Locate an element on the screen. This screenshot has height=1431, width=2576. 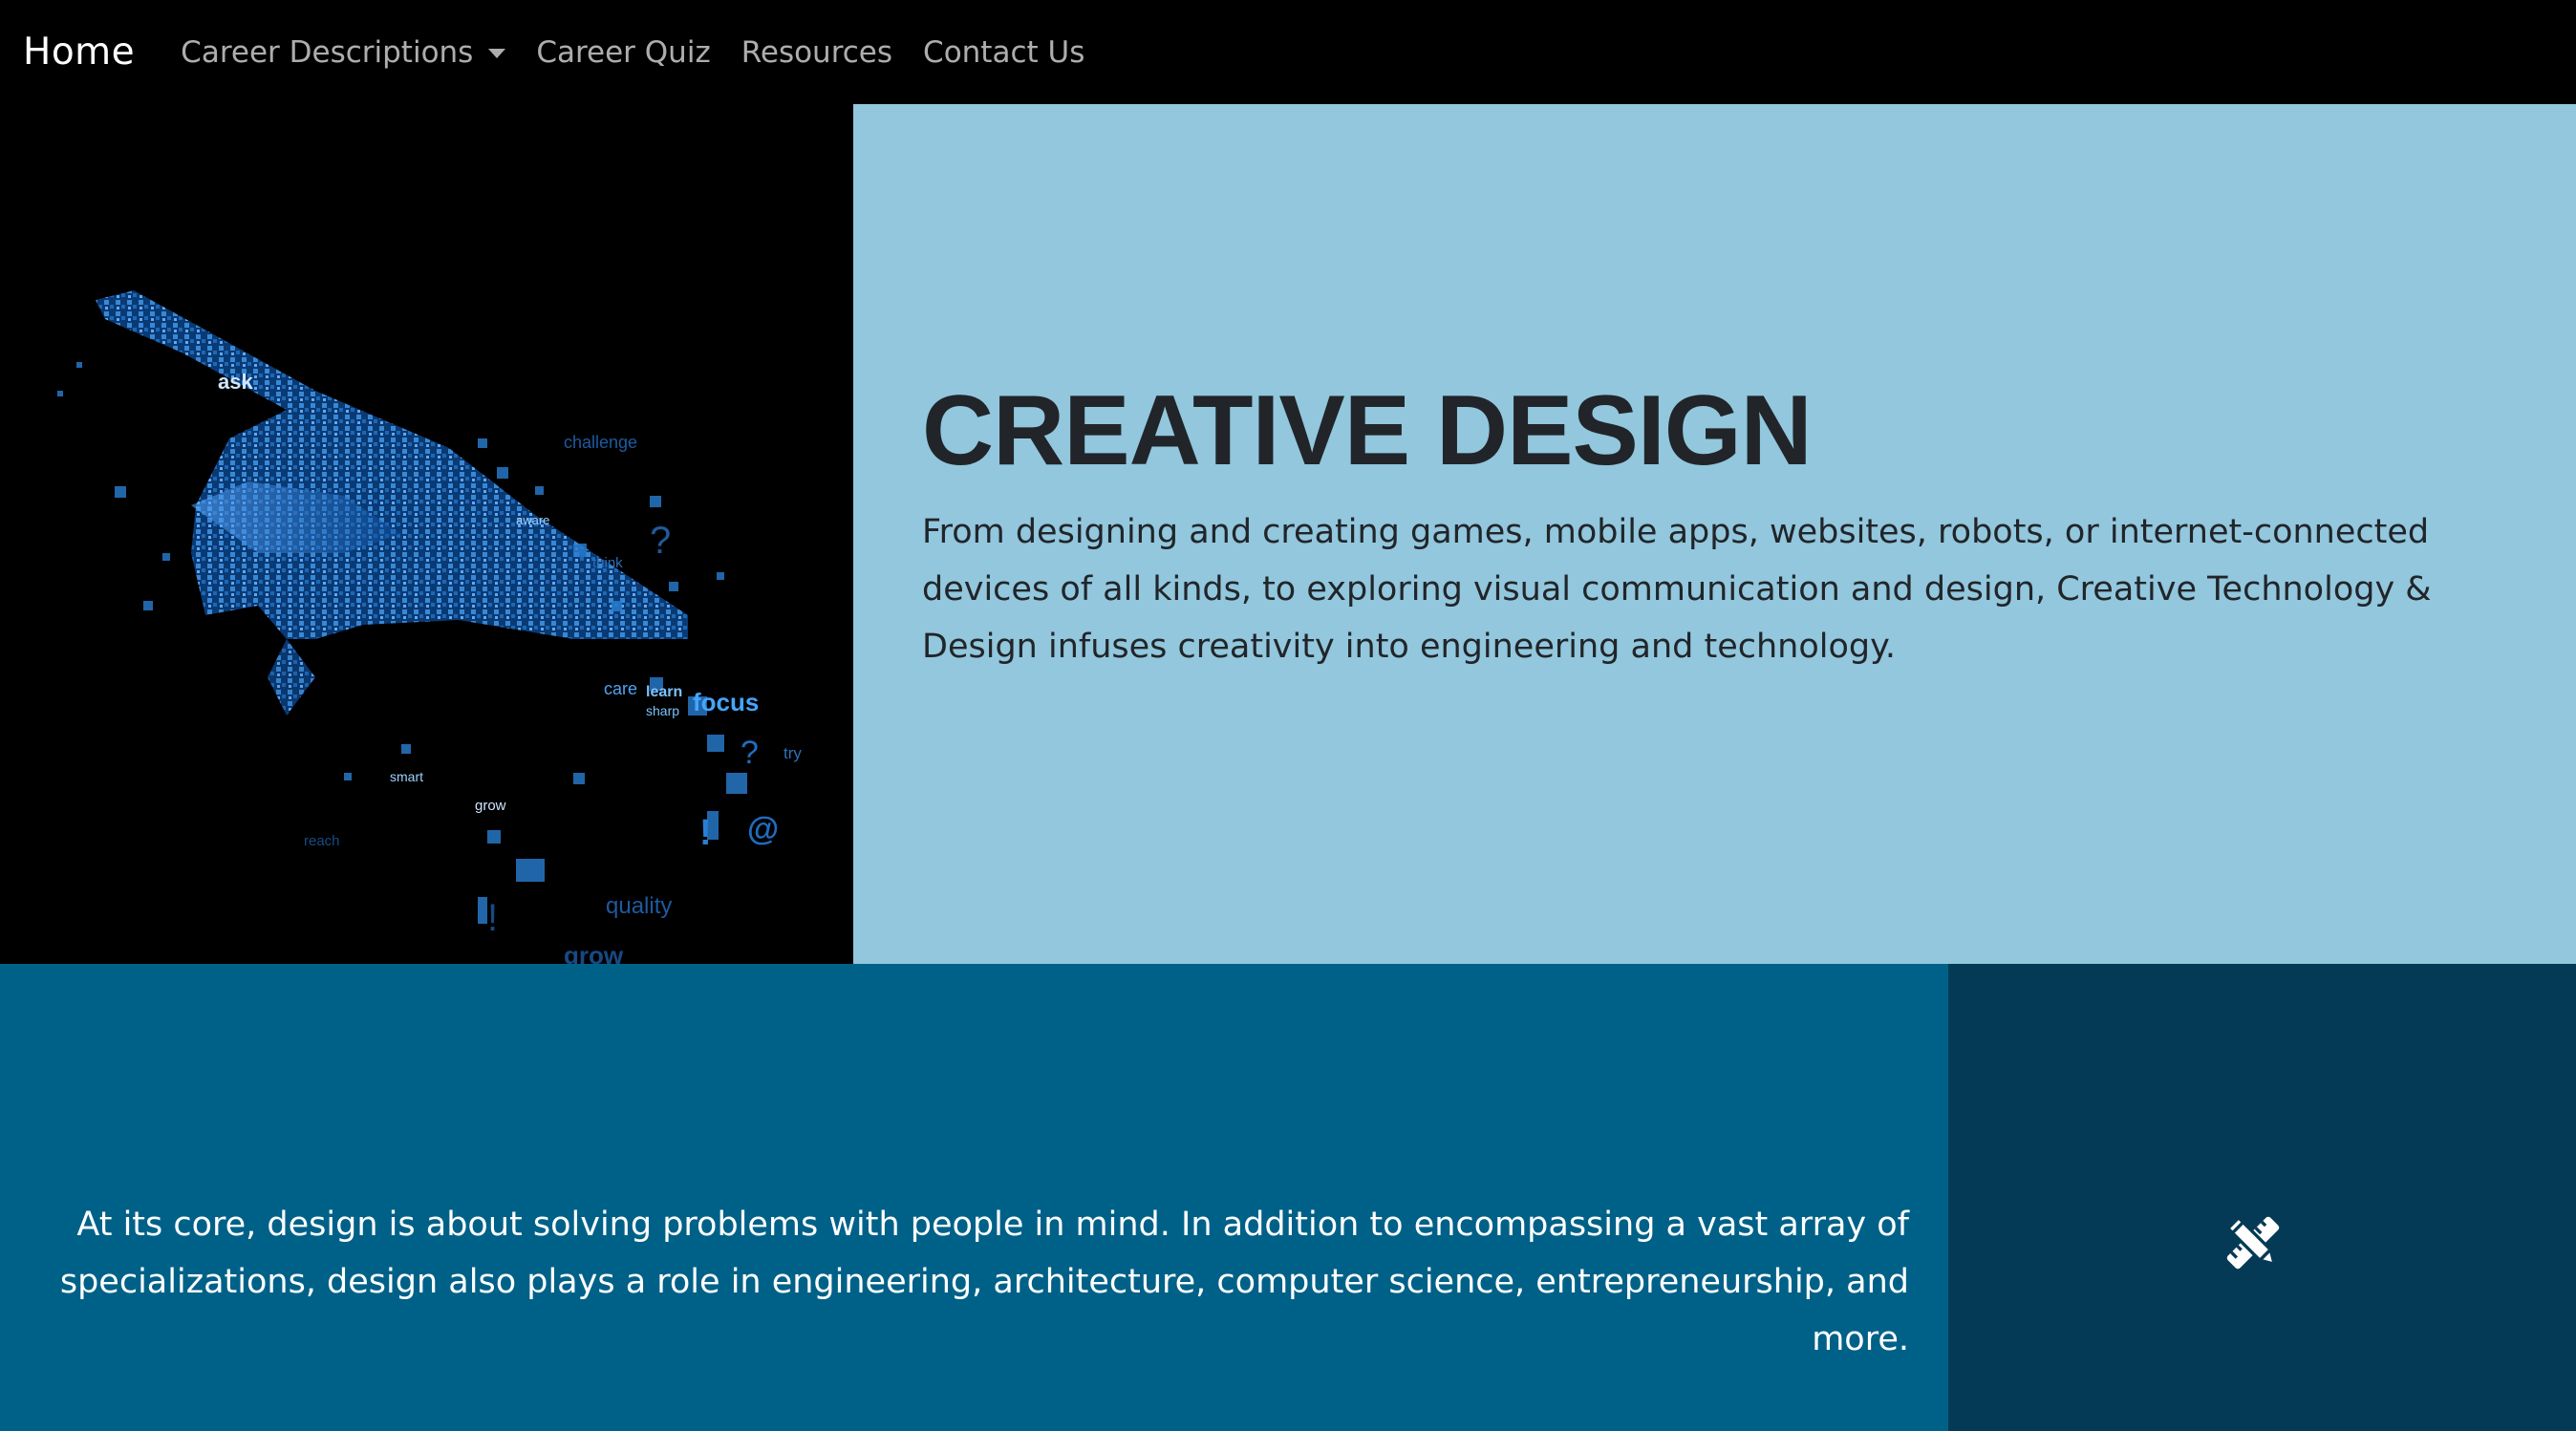
svg-text: think is located at coordinates (607, 563).